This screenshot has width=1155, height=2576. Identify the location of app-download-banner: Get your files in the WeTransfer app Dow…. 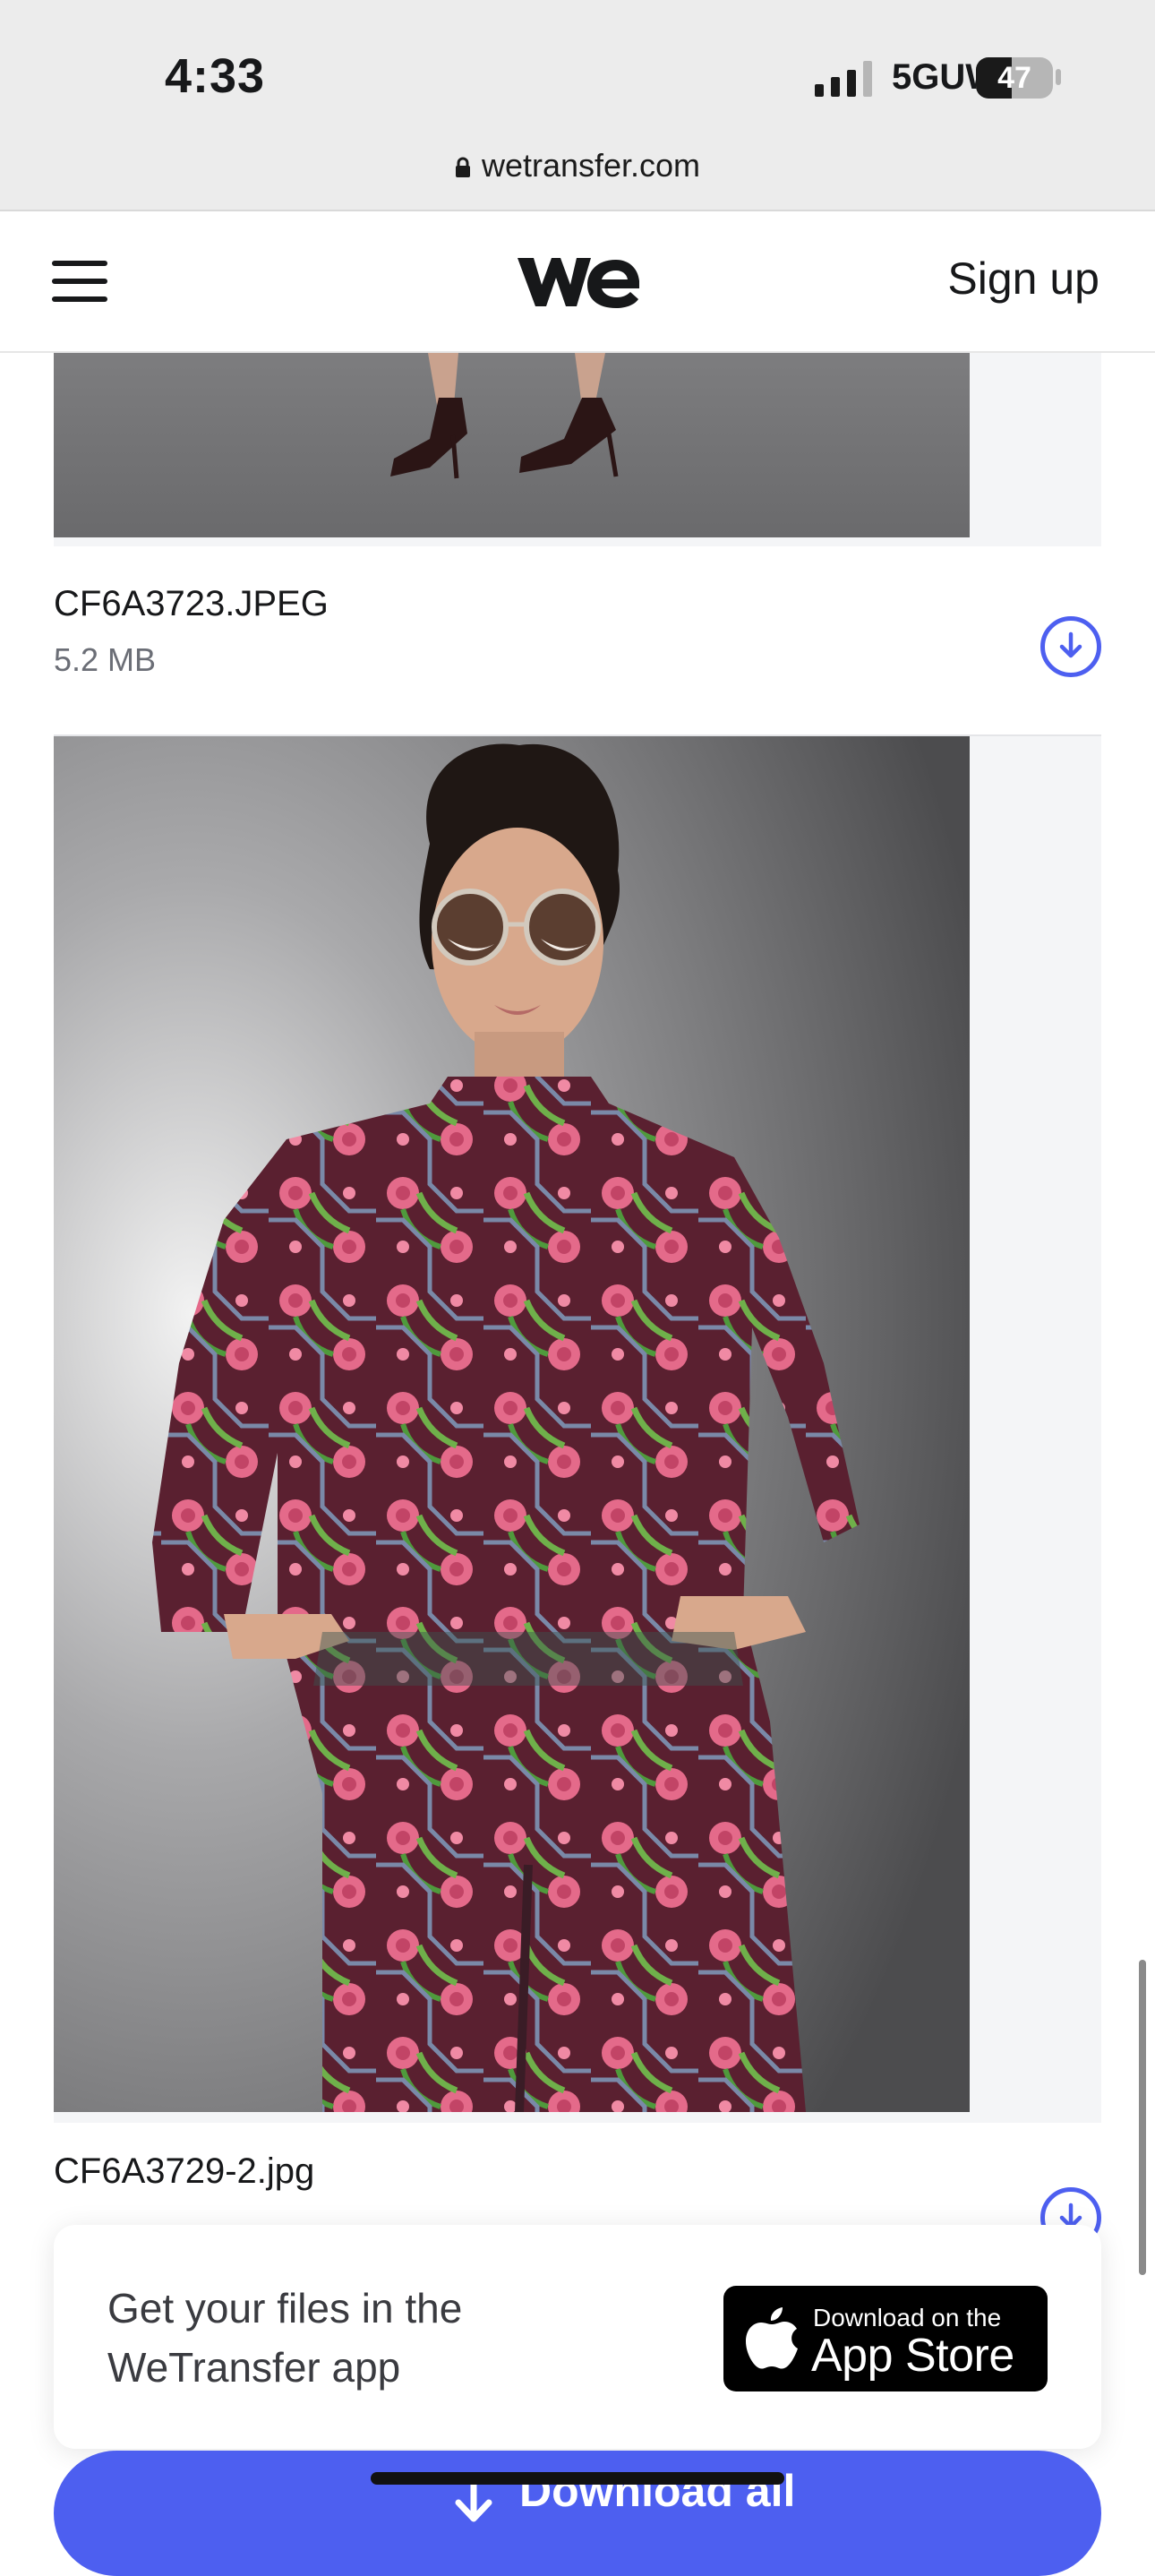
(577, 2337).